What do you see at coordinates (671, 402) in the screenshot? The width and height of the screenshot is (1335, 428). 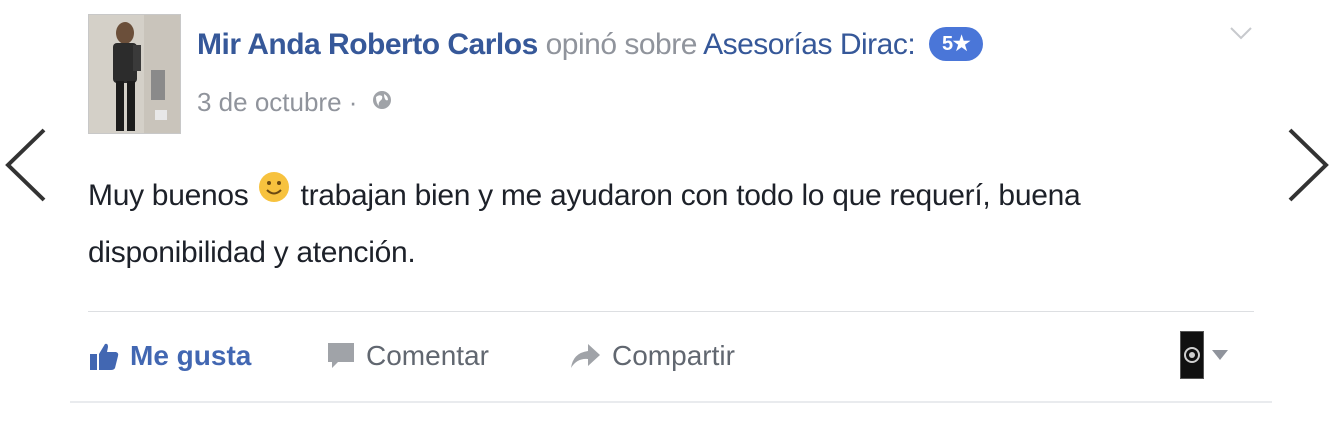 I see `bottom-divider` at bounding box center [671, 402].